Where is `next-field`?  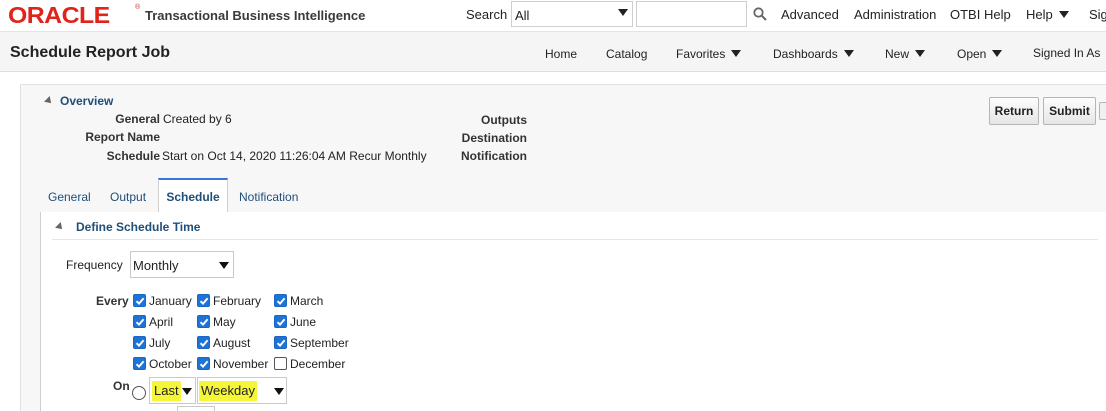 next-field is located at coordinates (196, 408).